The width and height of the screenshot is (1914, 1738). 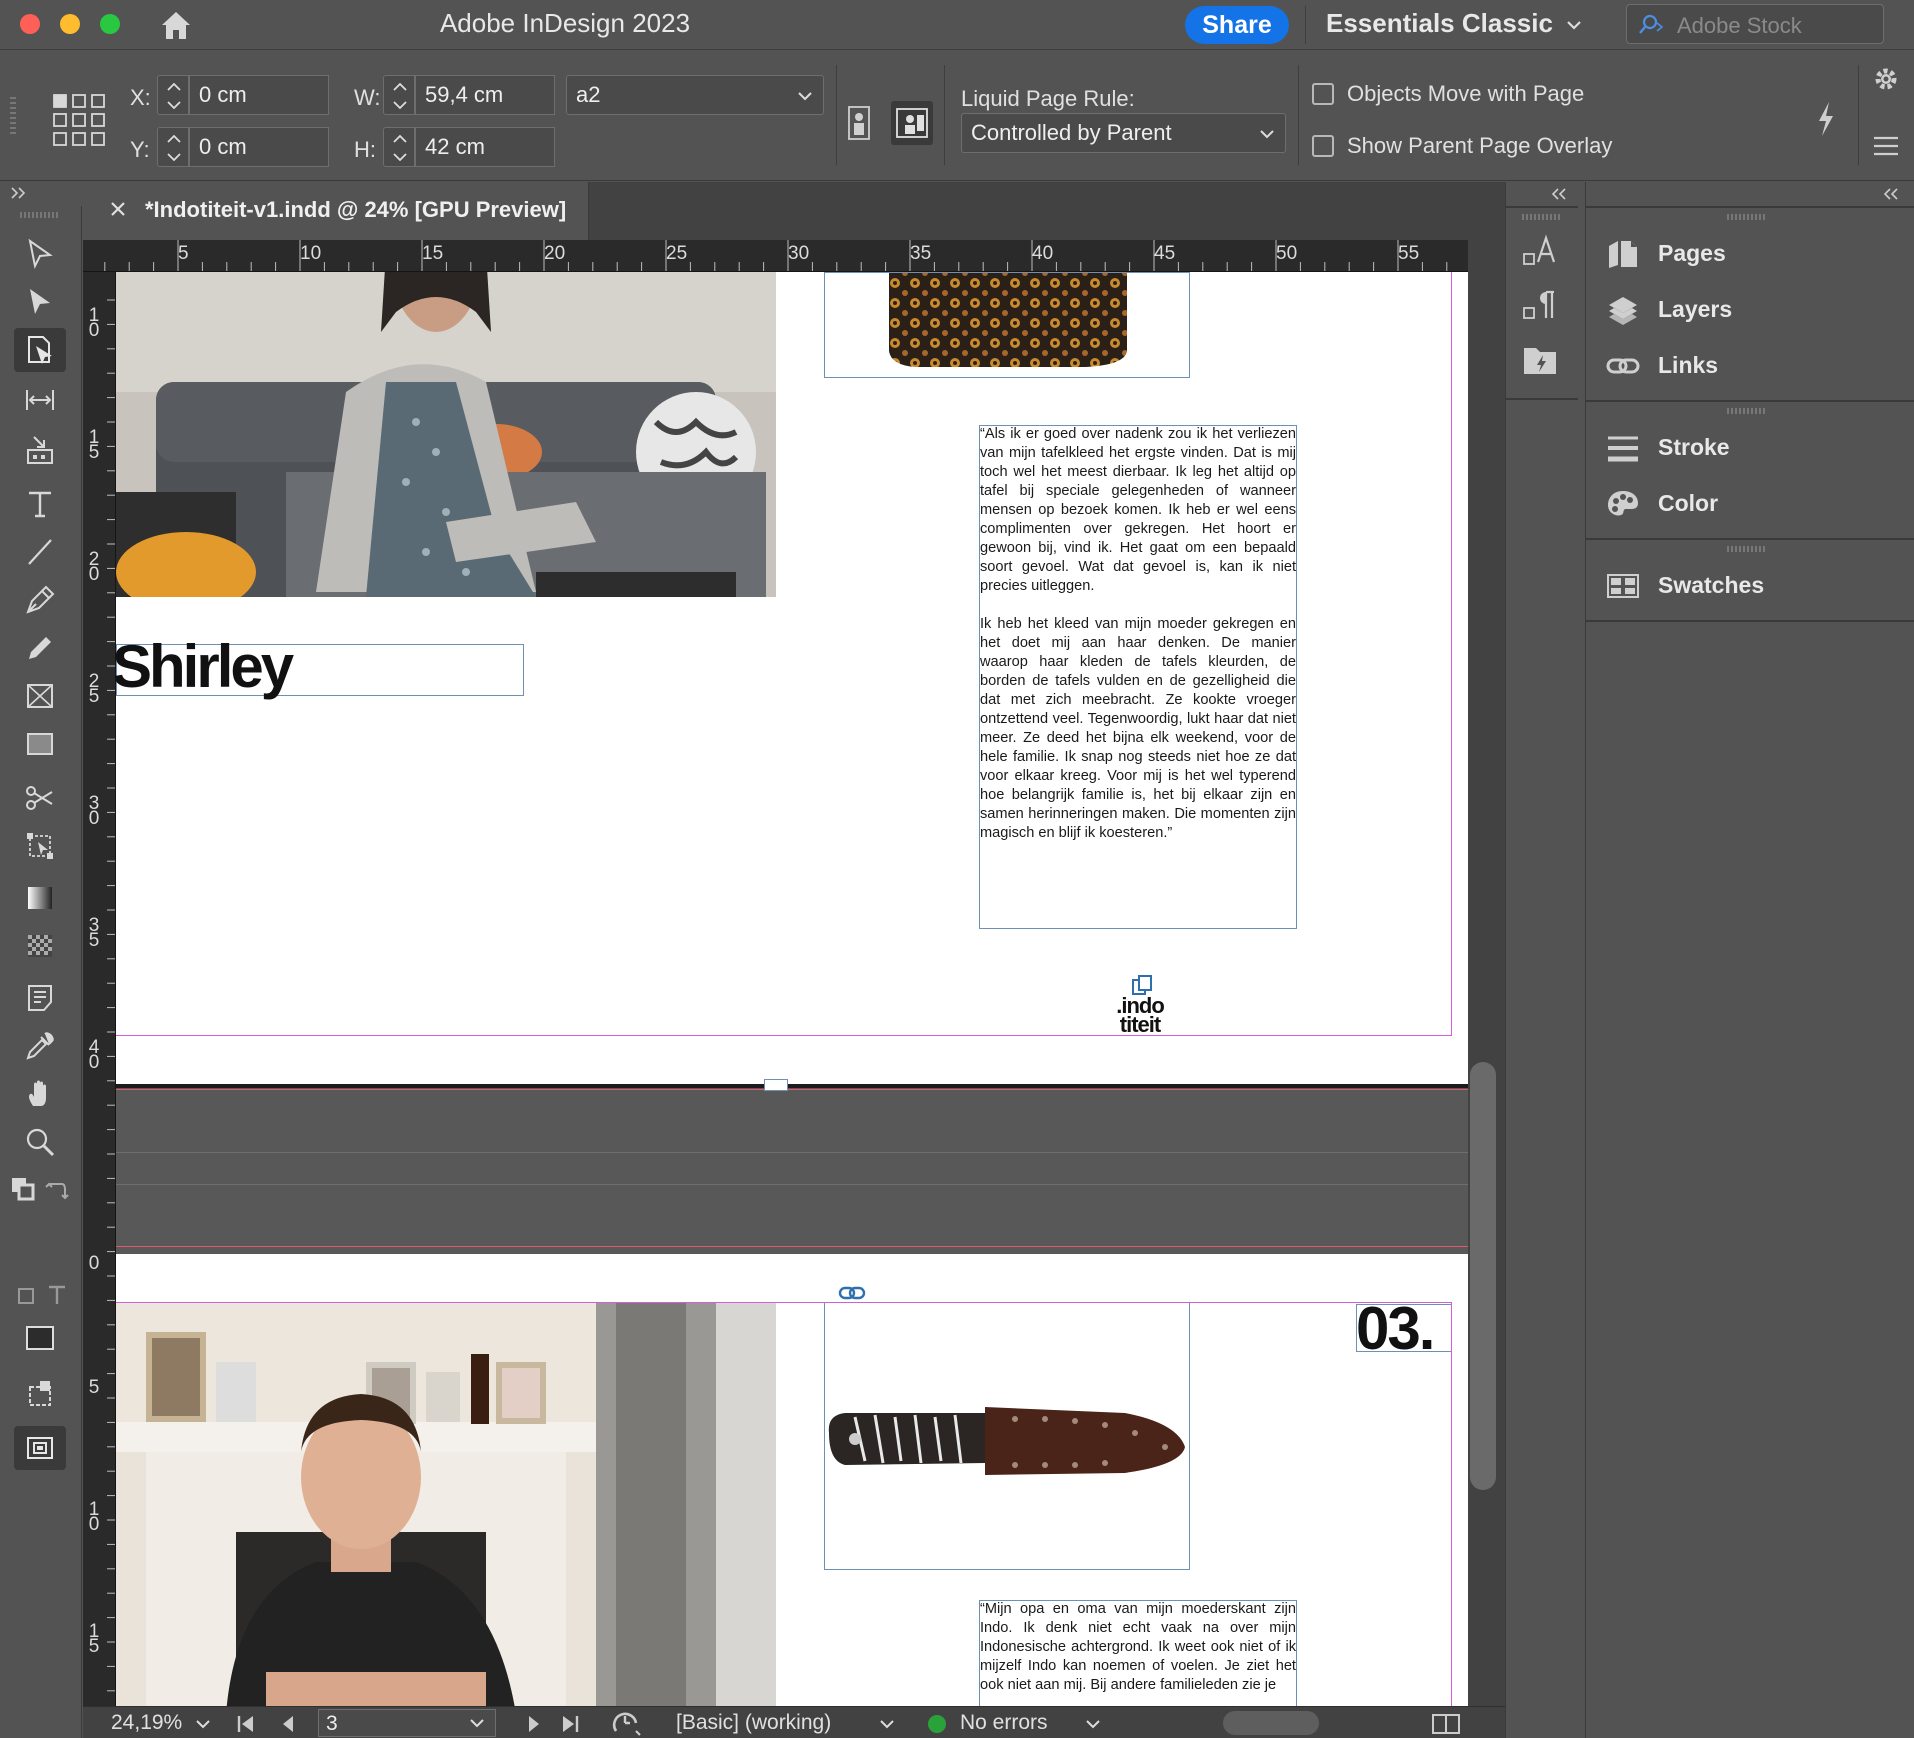 I want to click on default-fill-stroke-icon, so click(x=23, y=1189).